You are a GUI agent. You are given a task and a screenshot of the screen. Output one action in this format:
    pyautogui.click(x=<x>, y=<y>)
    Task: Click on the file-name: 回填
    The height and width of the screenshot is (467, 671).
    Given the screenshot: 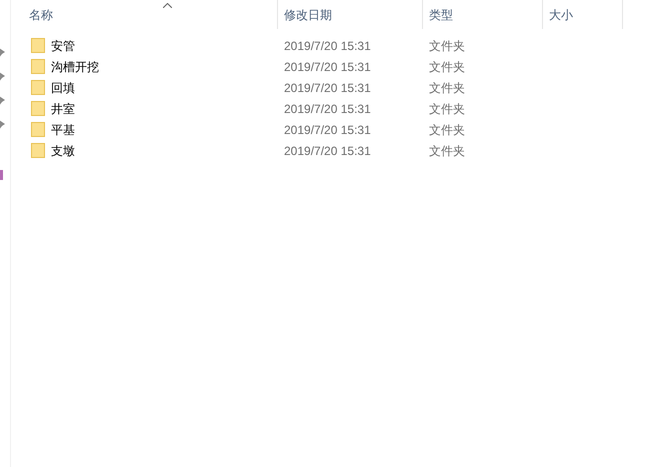 What is the action you would take?
    pyautogui.click(x=63, y=88)
    